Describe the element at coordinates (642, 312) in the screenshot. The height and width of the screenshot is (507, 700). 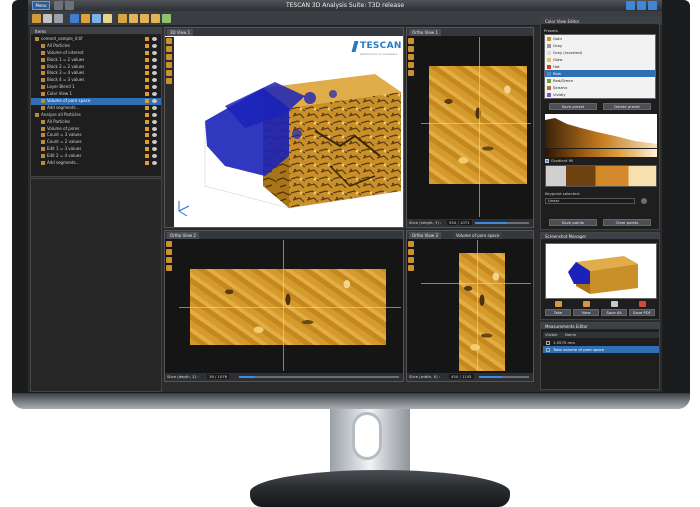
I see `screenshot-action-button: Save PDF` at that location.